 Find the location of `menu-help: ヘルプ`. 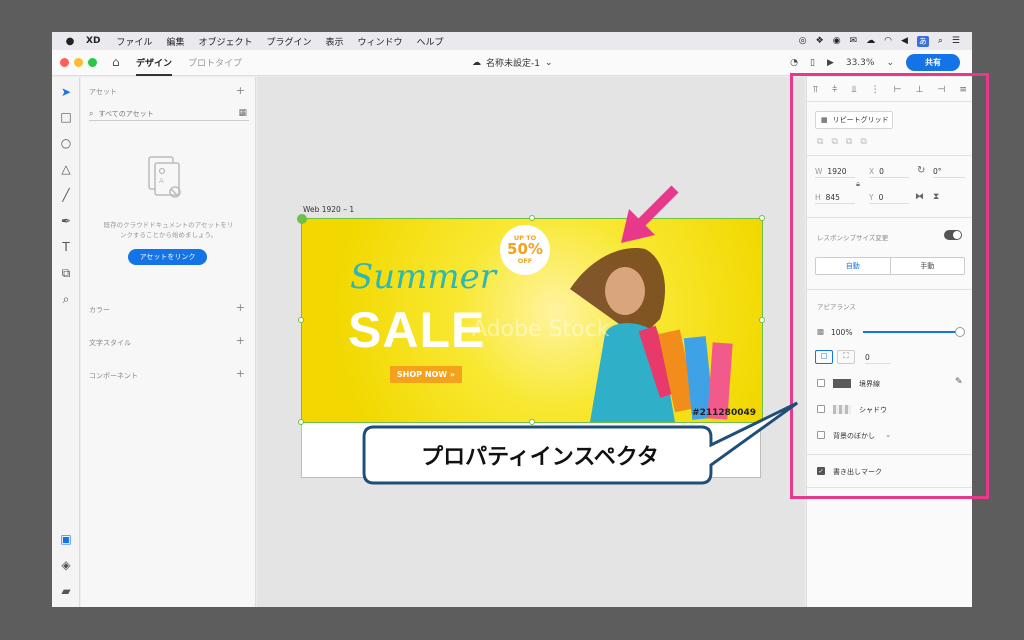

menu-help: ヘルプ is located at coordinates (430, 41).